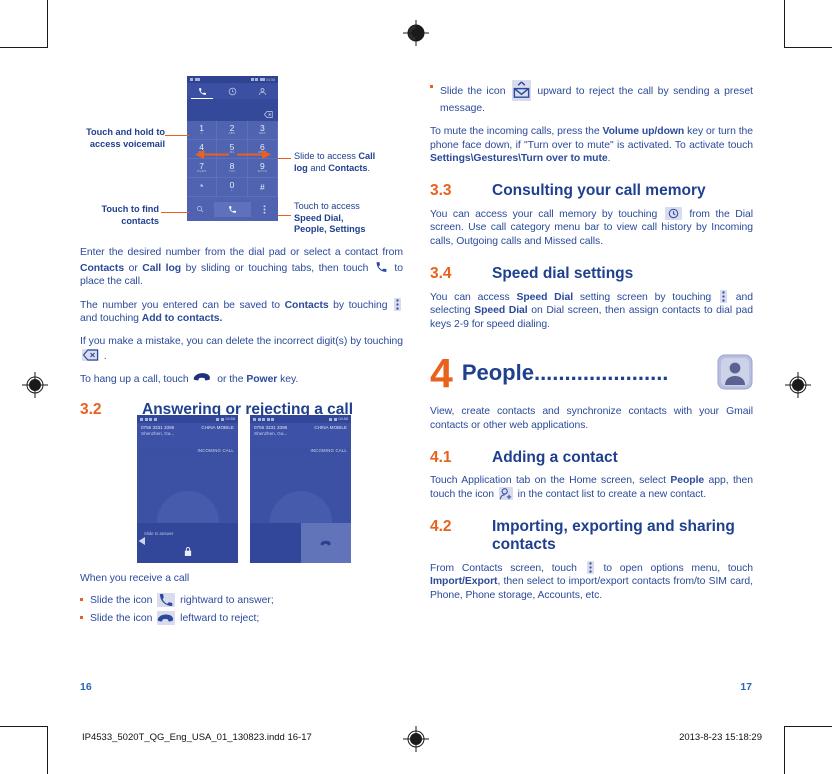 This screenshot has height=774, width=832. I want to click on heading-3-3: 3.3 Consulting your call memory, so click(591, 191).